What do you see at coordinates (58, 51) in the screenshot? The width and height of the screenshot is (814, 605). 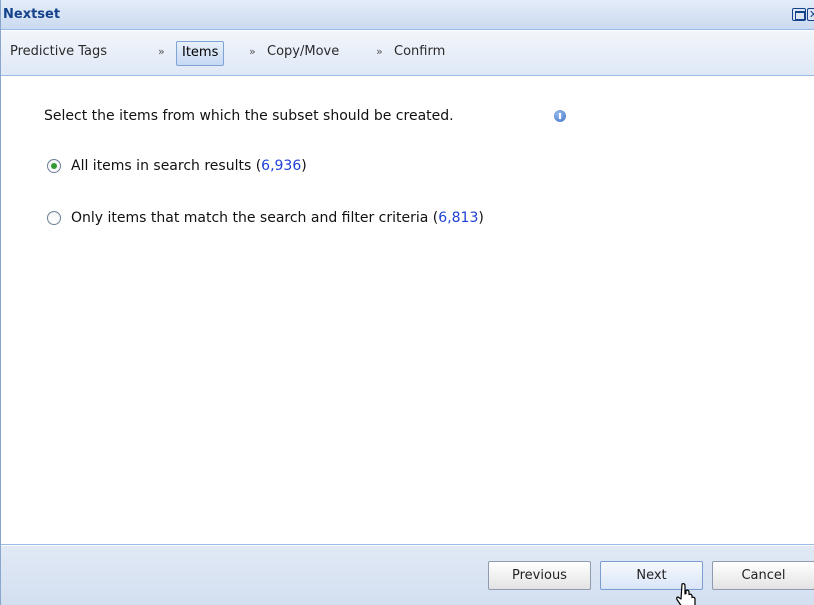 I see `step-predictive-tags: Predictive Tags` at bounding box center [58, 51].